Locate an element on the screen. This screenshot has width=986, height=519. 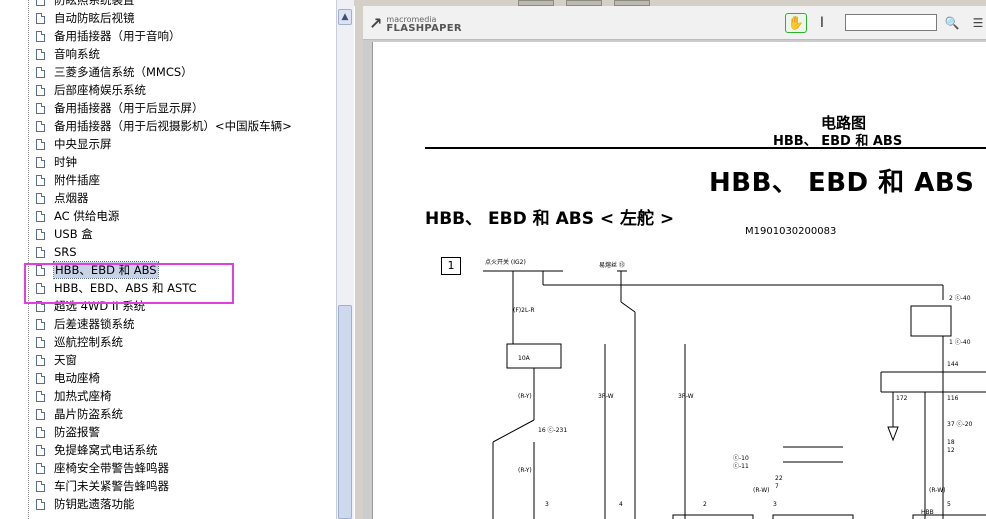
viewer-menu-icon: ☰ is located at coordinates (978, 23).